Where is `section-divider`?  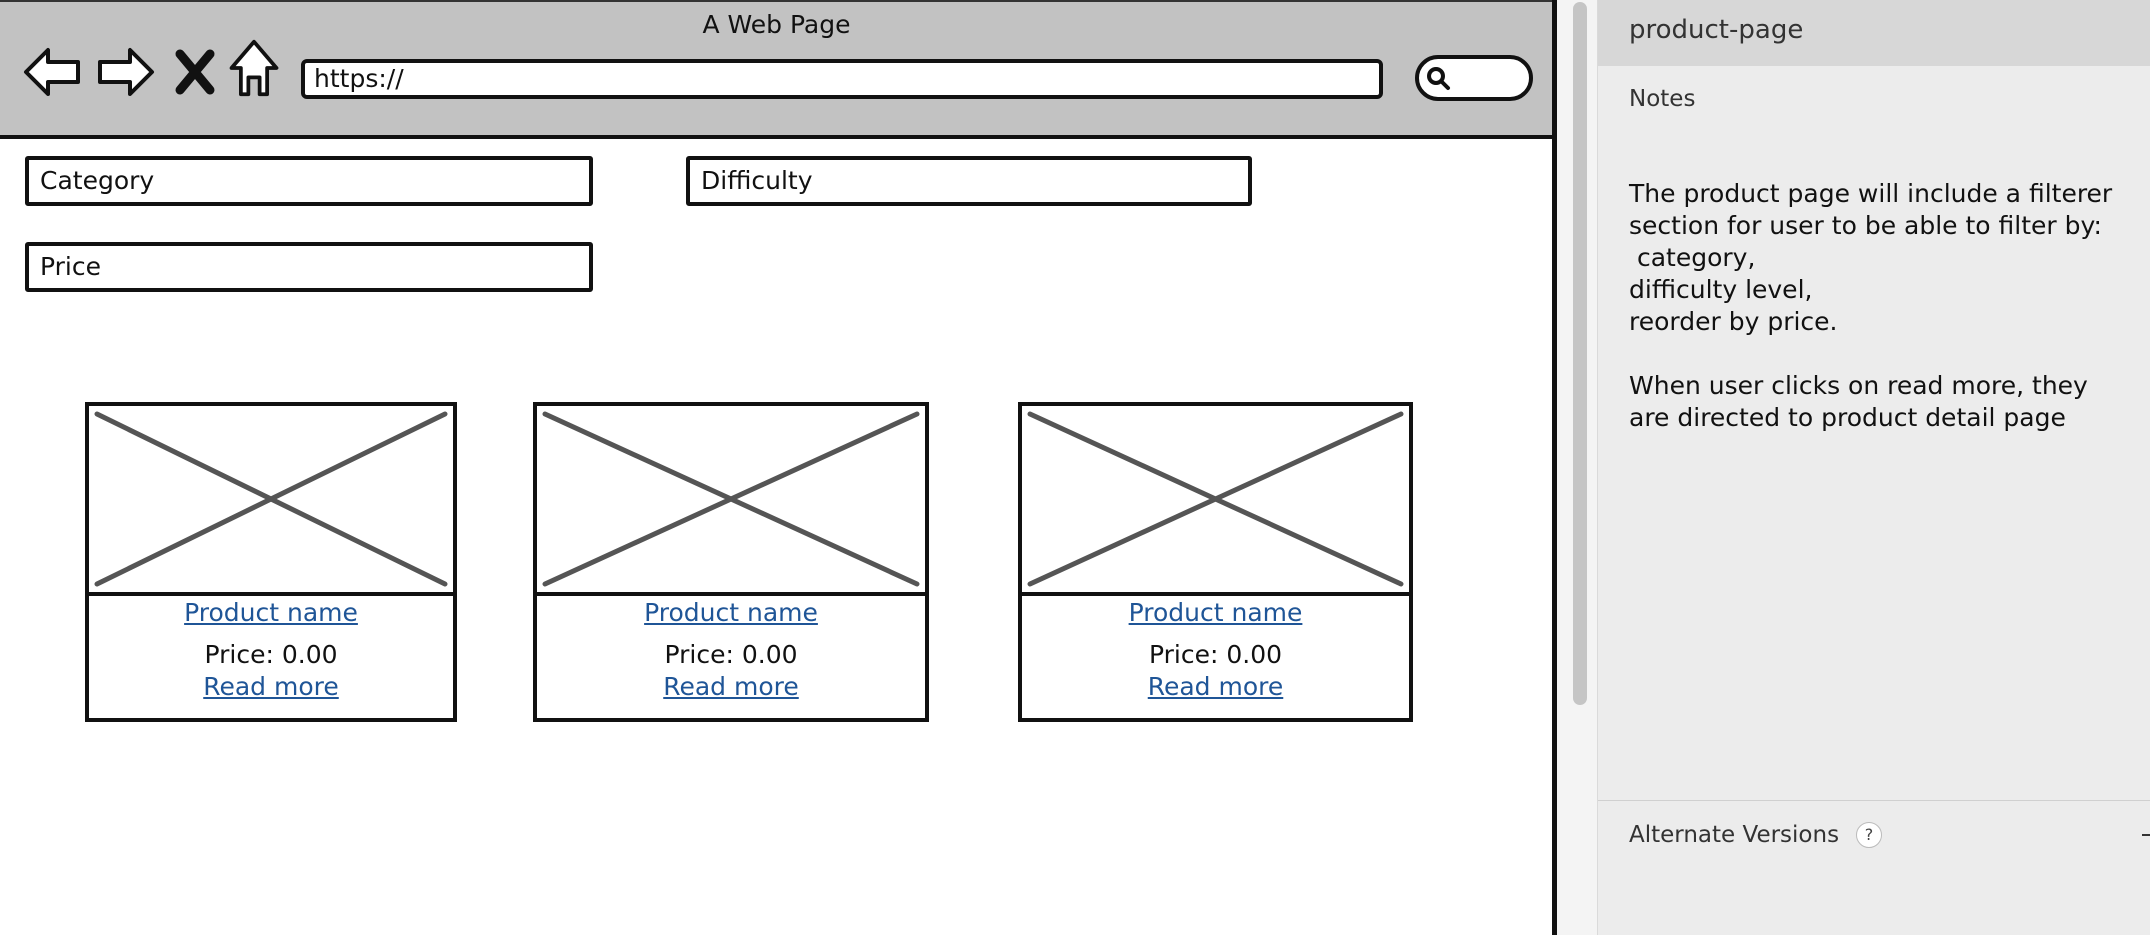 section-divider is located at coordinates (1874, 800).